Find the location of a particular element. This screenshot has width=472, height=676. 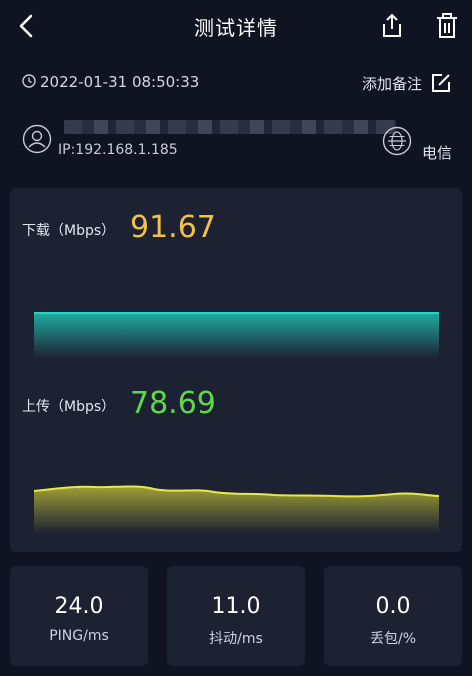

add-note-button: 添加备注 is located at coordinates (407, 83).